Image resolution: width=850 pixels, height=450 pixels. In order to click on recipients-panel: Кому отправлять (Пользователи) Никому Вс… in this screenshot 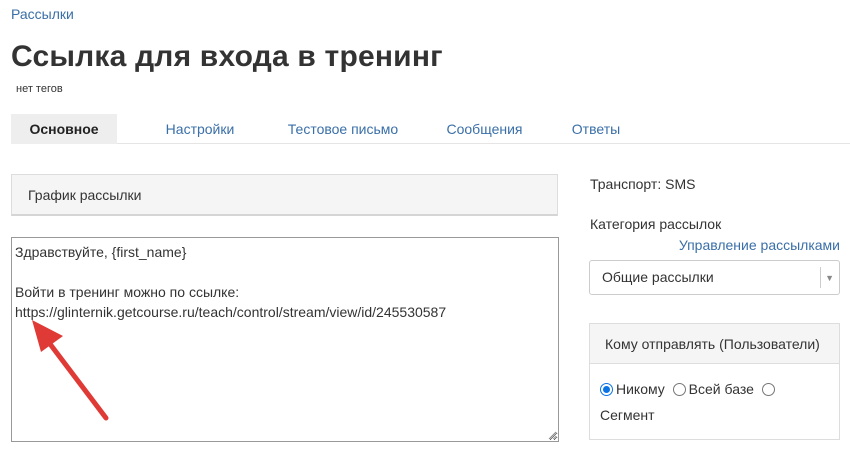, I will do `click(714, 381)`.